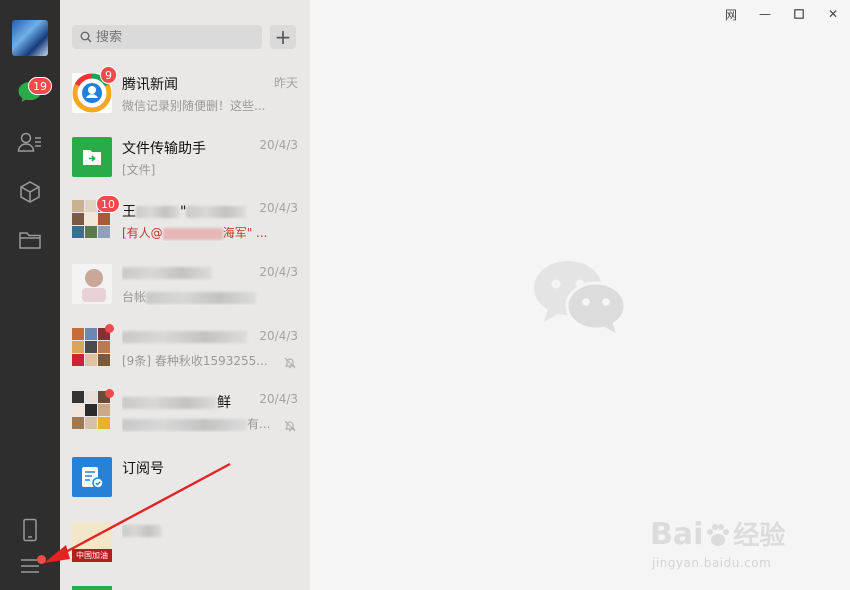 The width and height of the screenshot is (850, 590). I want to click on baidu-watermark: Bai 经验, so click(717, 533).